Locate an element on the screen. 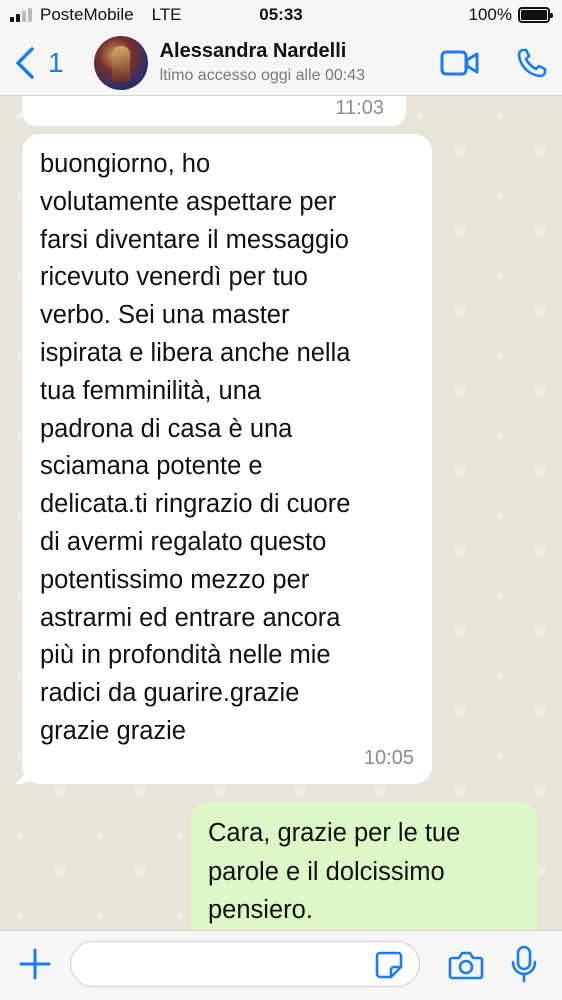 This screenshot has height=1000, width=562. chevron-left-icon is located at coordinates (25, 62).